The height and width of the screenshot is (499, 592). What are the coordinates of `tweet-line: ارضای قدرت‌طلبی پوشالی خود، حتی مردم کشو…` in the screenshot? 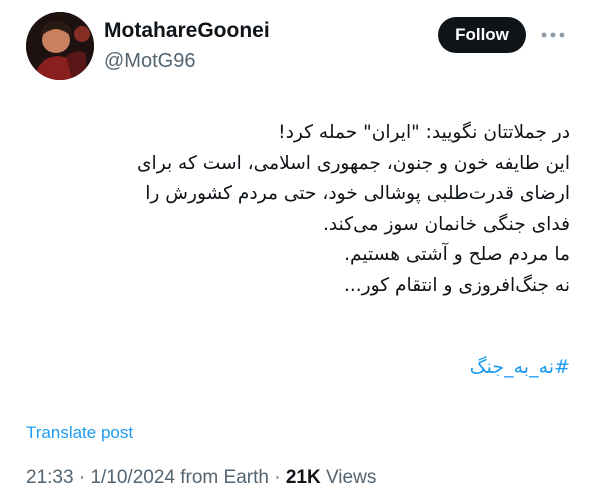 It's located at (357, 193).